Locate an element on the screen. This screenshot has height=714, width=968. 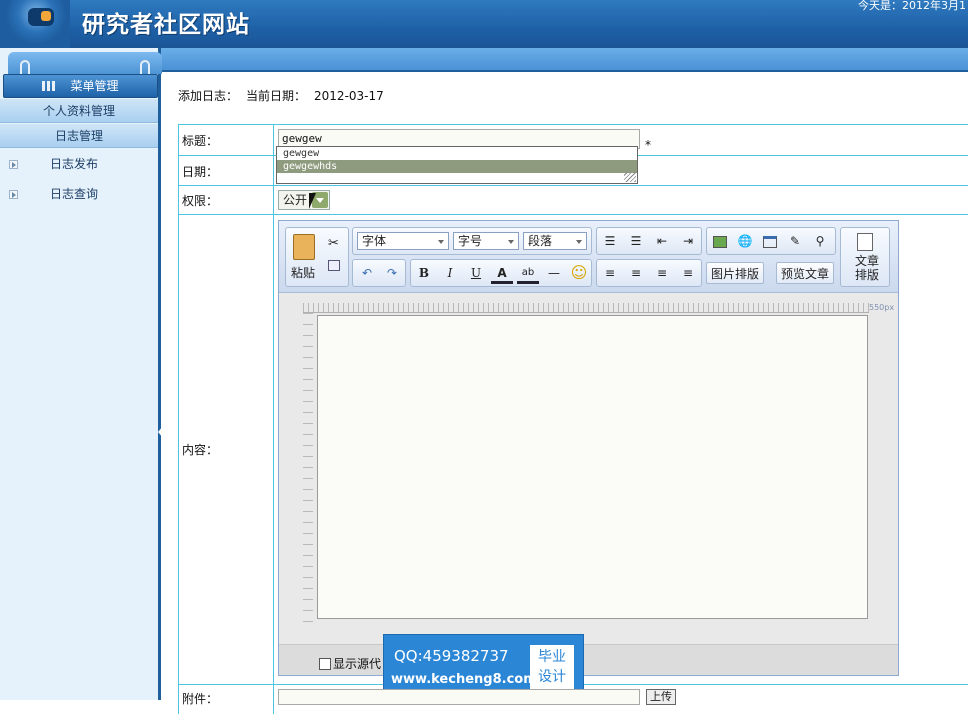
permission-value: 公开 is located at coordinates (295, 200).